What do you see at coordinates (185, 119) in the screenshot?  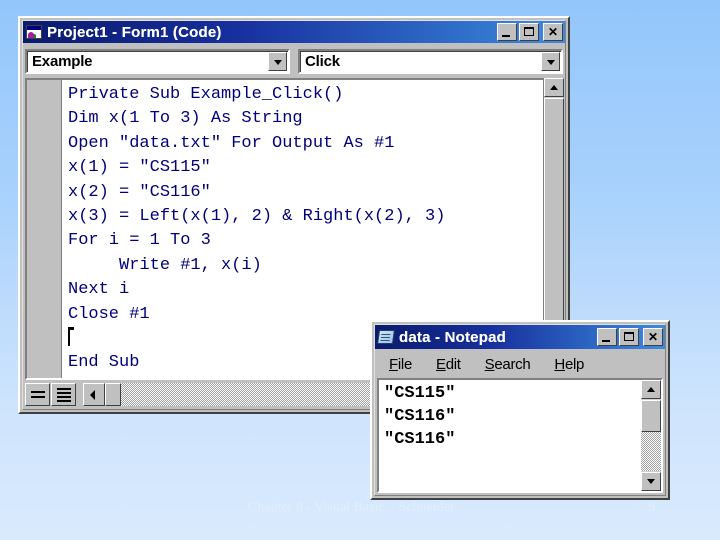 I see `code-line: Dim x(1 To 3) As String` at bounding box center [185, 119].